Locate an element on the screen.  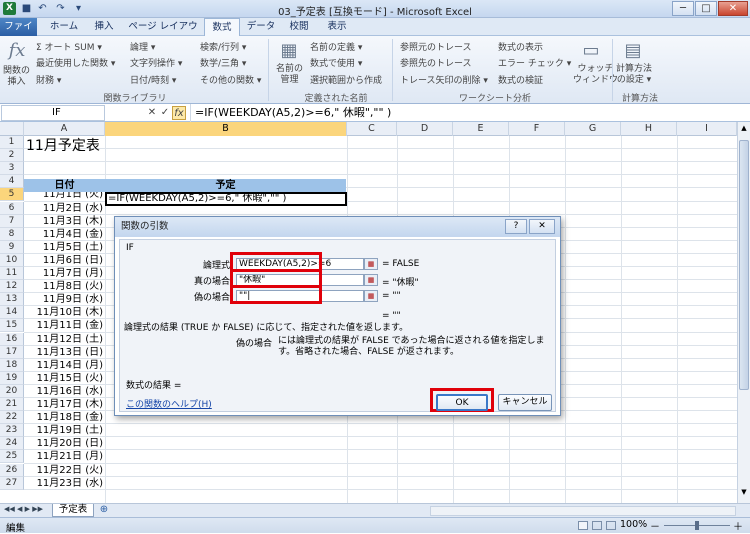
date-cell: 11月18日 (金) is located at coordinates (64, 417).